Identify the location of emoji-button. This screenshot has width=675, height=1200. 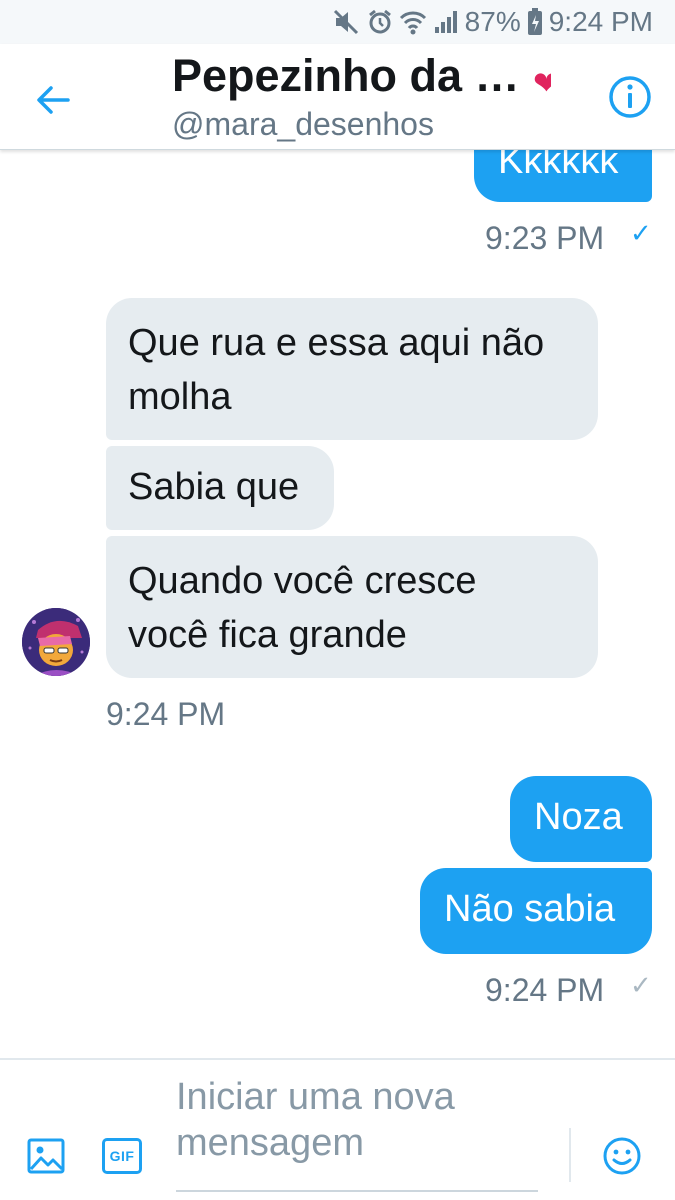
(622, 1156).